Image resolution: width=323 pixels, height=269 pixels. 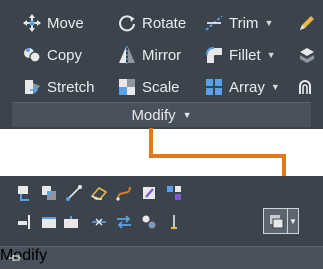 I want to click on fillet-label: Fillet, so click(x=245, y=55).